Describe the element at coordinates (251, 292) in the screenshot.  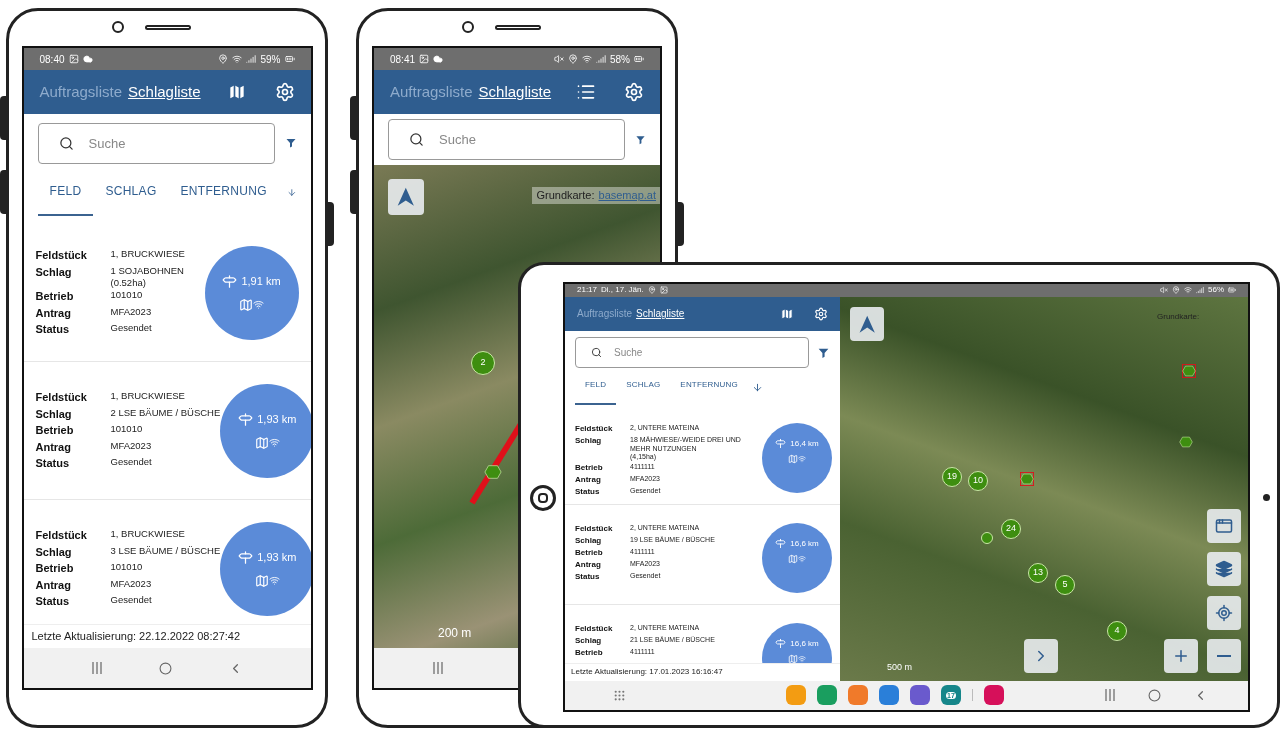
I see `distance-button: 1,91 km` at that location.